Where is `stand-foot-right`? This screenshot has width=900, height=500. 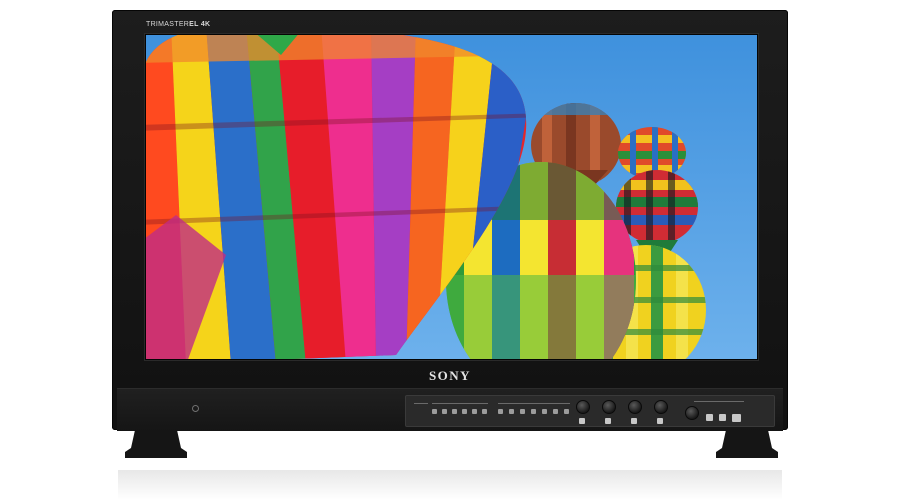 stand-foot-right is located at coordinates (747, 444).